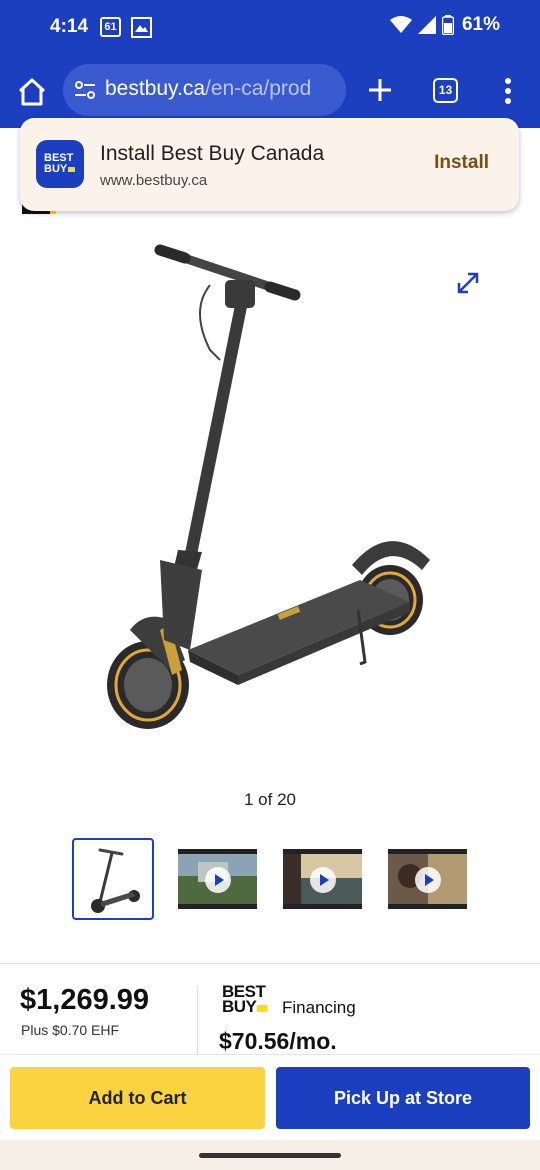 The height and width of the screenshot is (1170, 540). I want to click on home-gesture-handle, so click(270, 1155).